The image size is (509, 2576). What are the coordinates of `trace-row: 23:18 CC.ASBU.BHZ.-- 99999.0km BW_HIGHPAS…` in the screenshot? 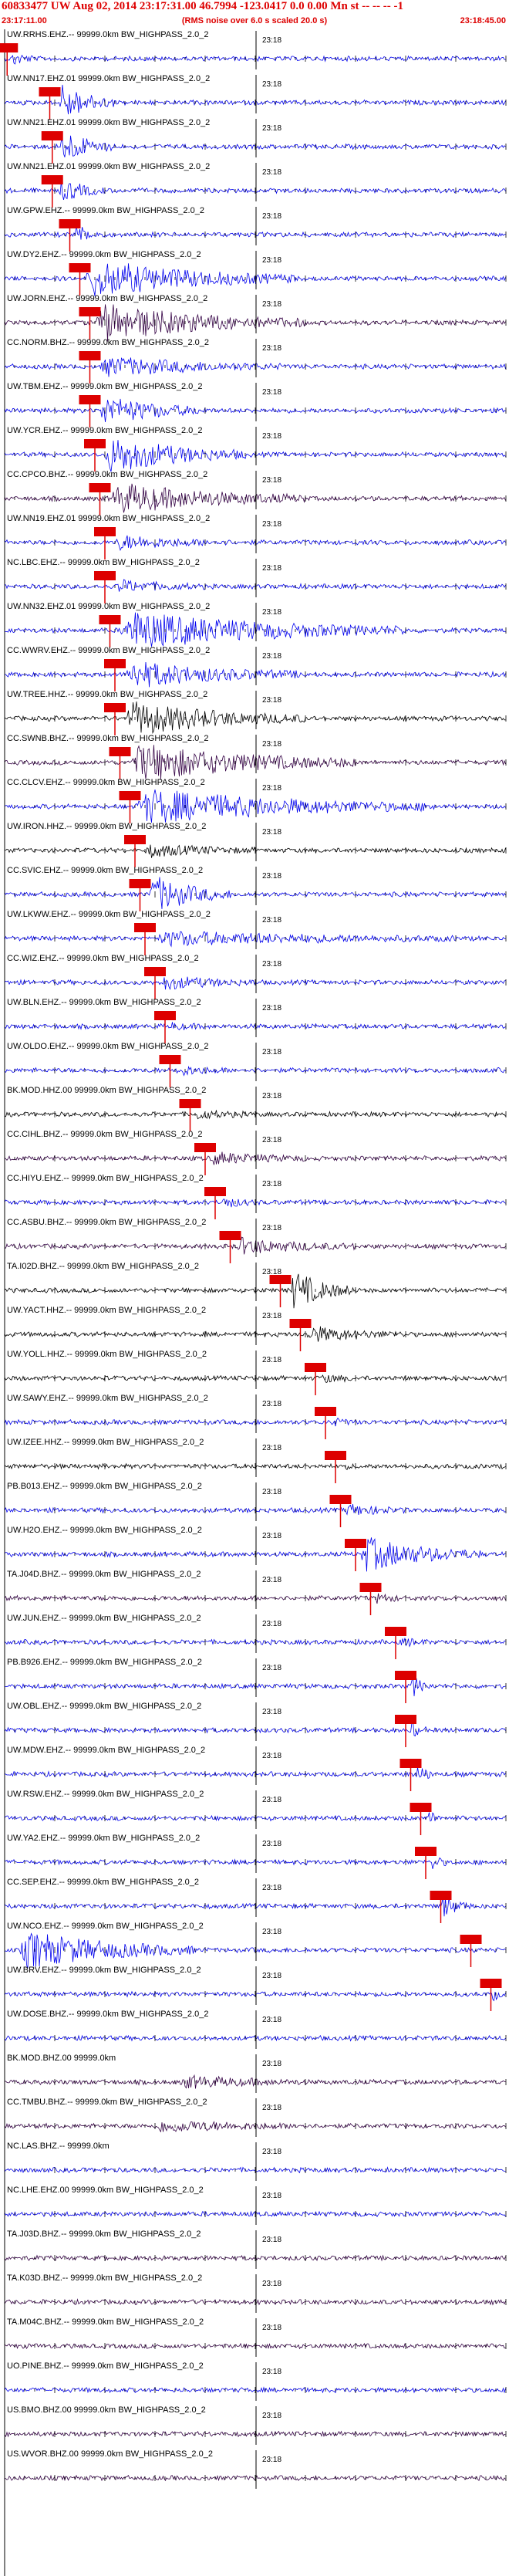 It's located at (255, 1240).